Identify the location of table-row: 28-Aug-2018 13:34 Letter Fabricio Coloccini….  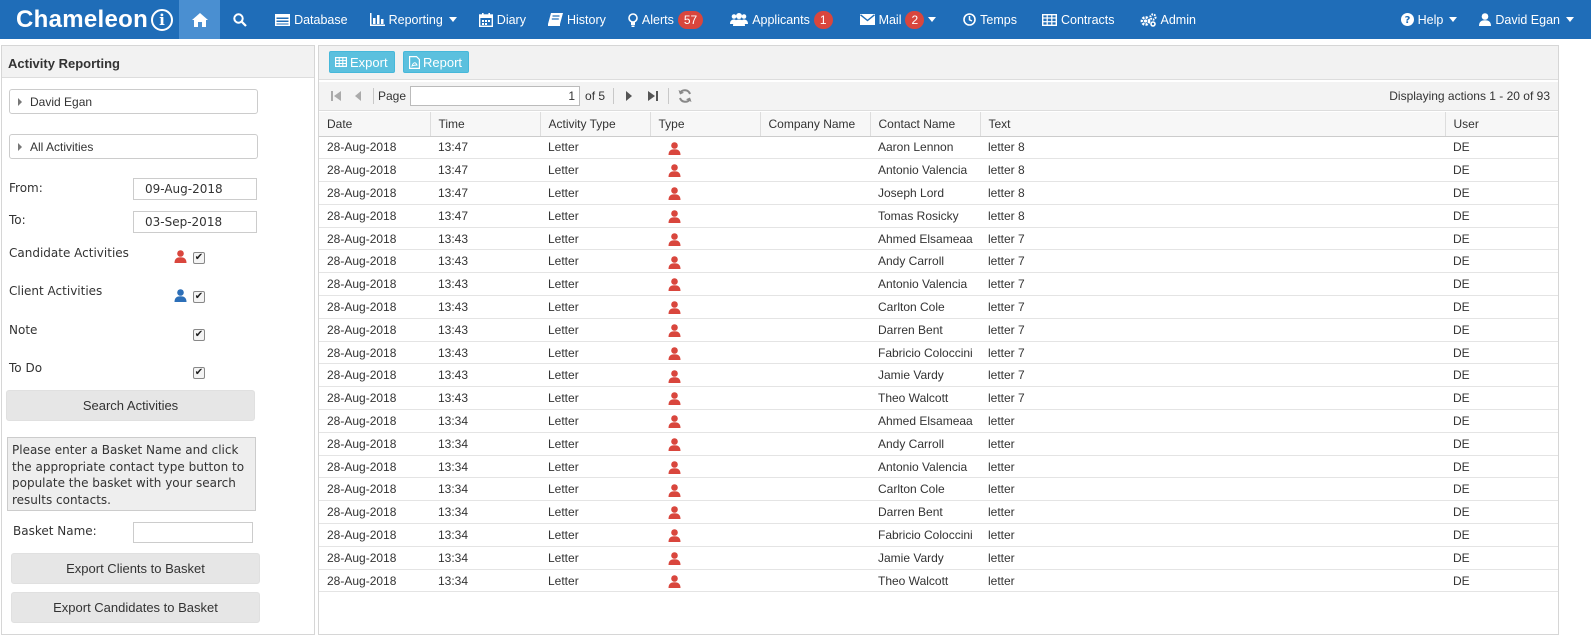
(938, 535).